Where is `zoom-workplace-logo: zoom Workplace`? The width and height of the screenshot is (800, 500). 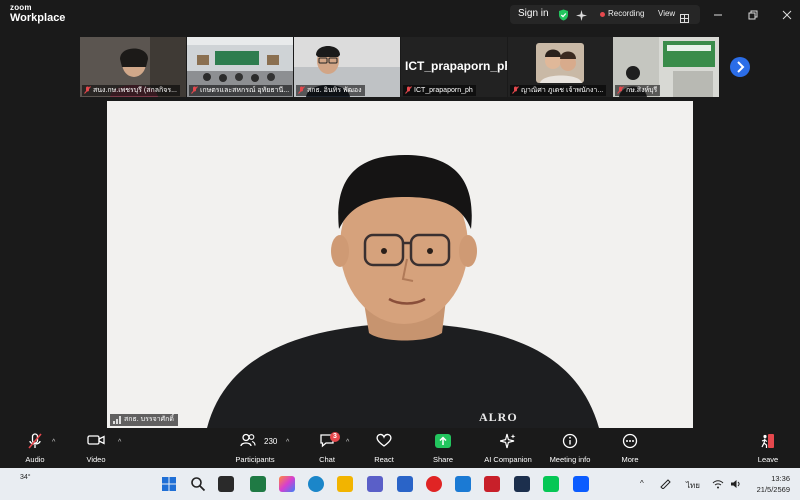 zoom-workplace-logo: zoom Workplace is located at coordinates (37, 14).